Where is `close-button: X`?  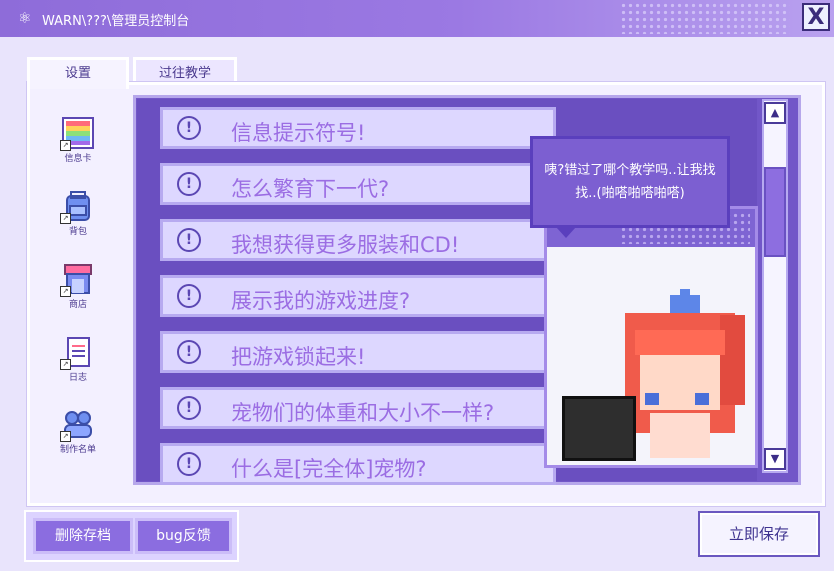
close-button: X is located at coordinates (816, 17).